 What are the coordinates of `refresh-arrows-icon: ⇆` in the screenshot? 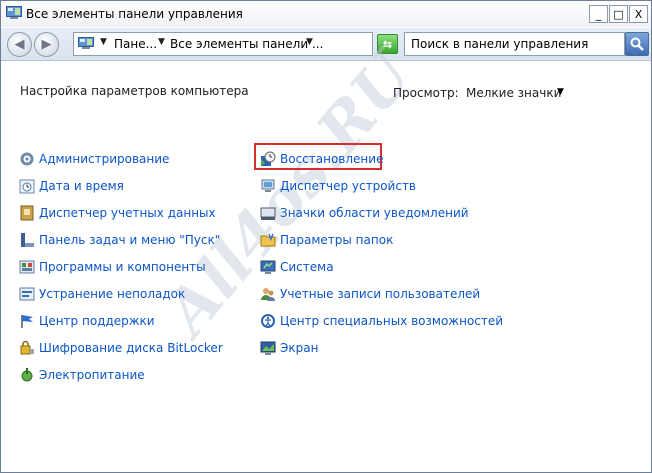 It's located at (387, 44).